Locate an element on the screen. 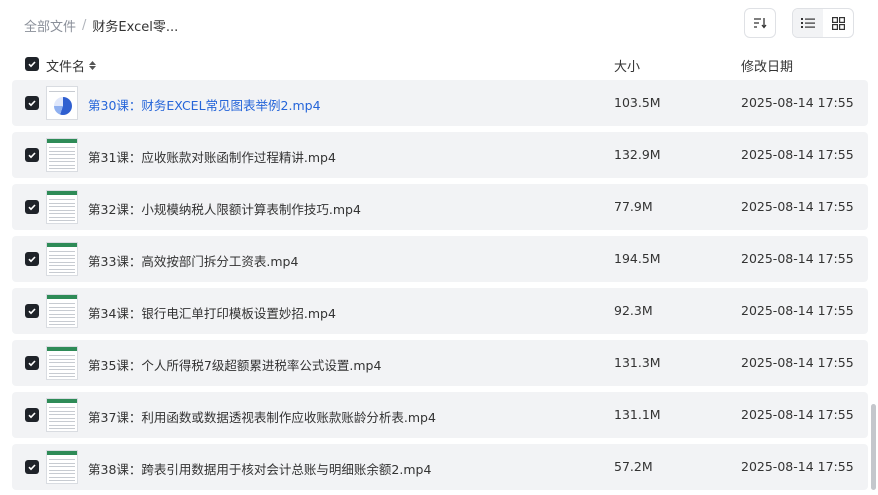 This screenshot has height=495, width=878. sort-button is located at coordinates (760, 23).